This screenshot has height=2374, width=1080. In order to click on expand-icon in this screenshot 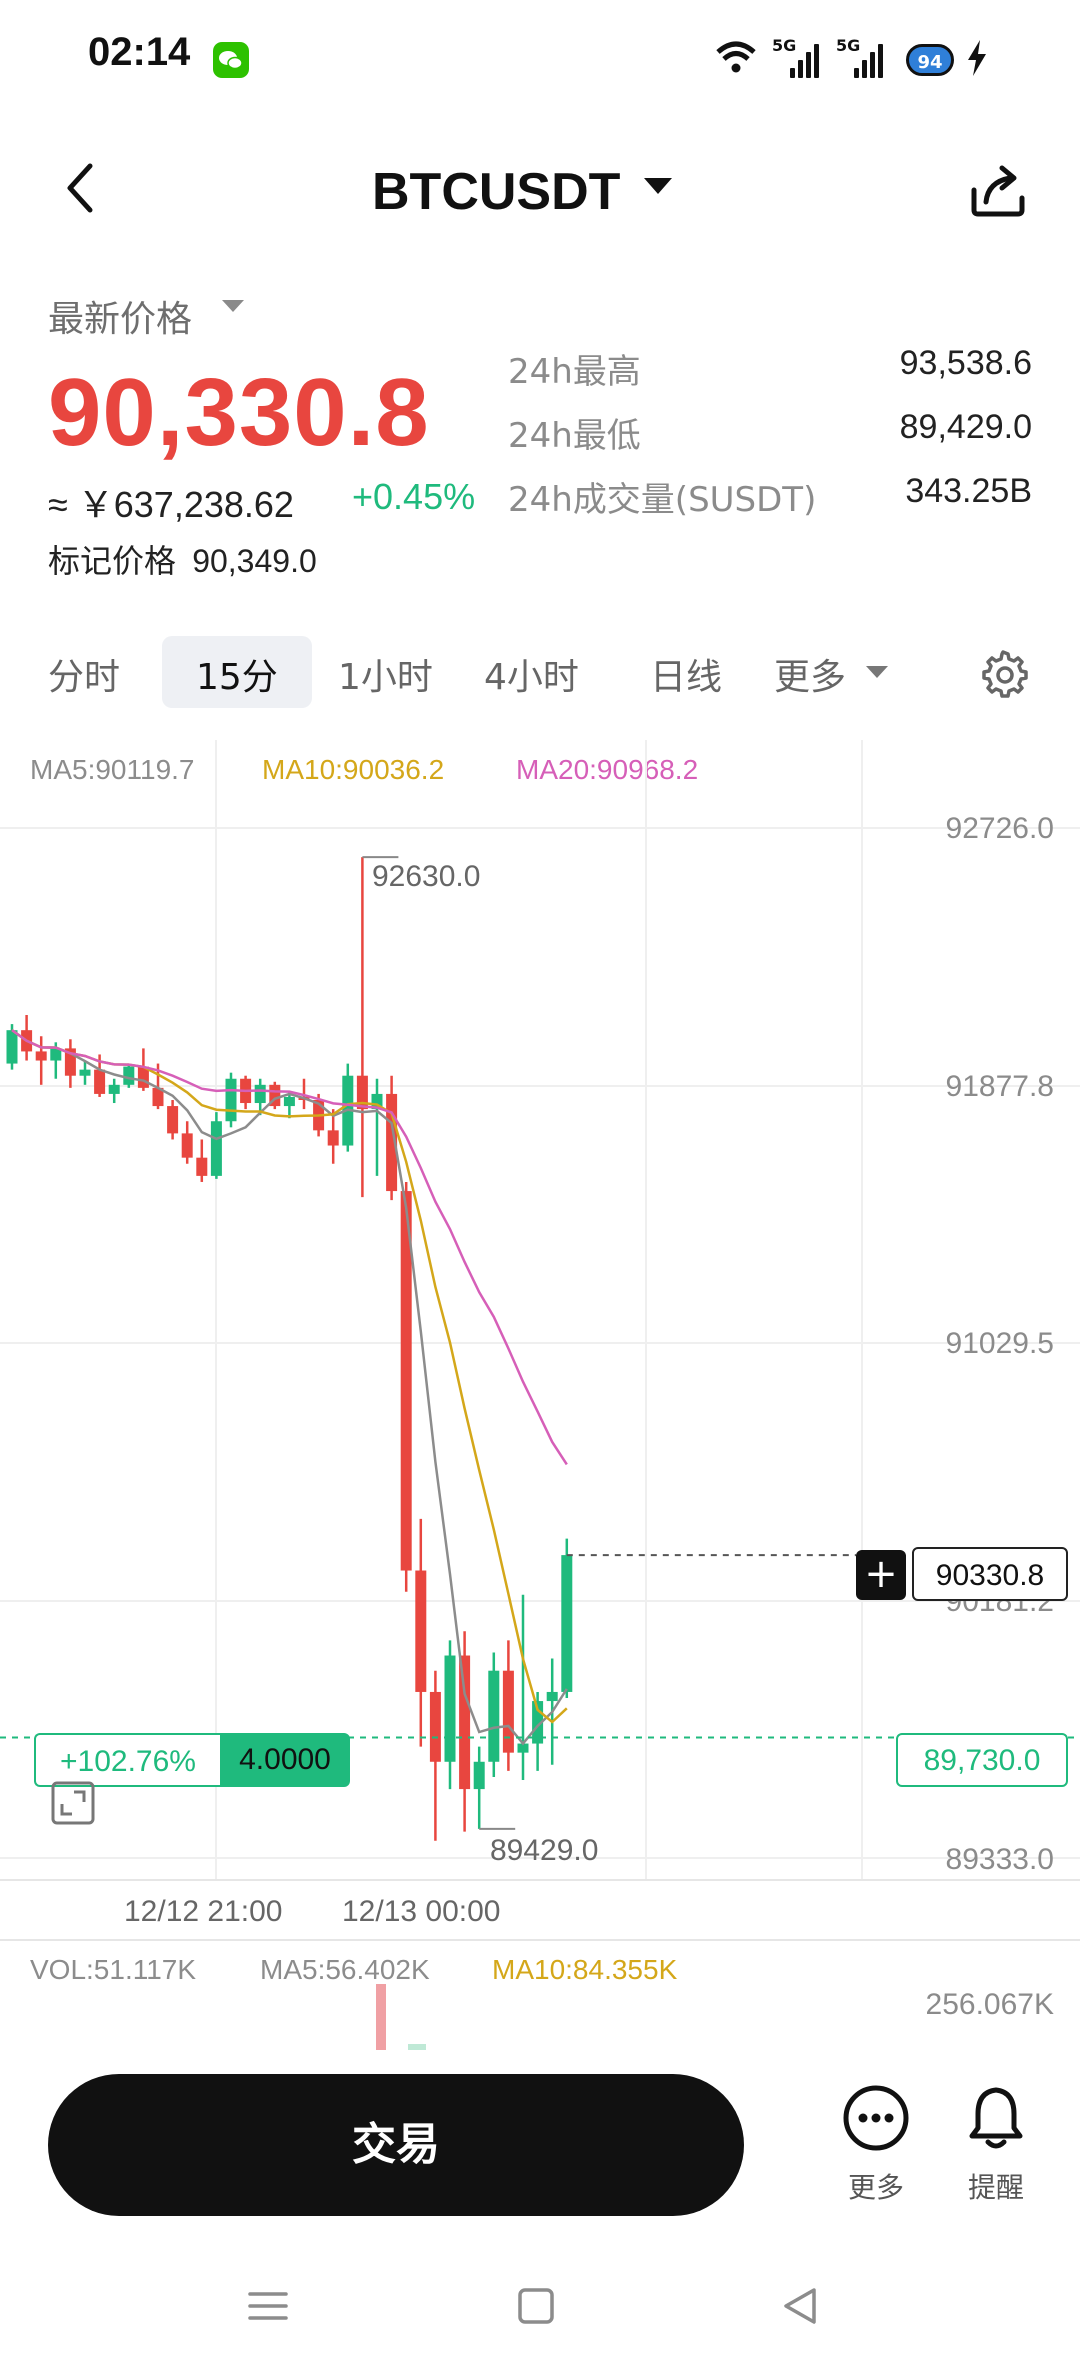, I will do `click(73, 1803)`.